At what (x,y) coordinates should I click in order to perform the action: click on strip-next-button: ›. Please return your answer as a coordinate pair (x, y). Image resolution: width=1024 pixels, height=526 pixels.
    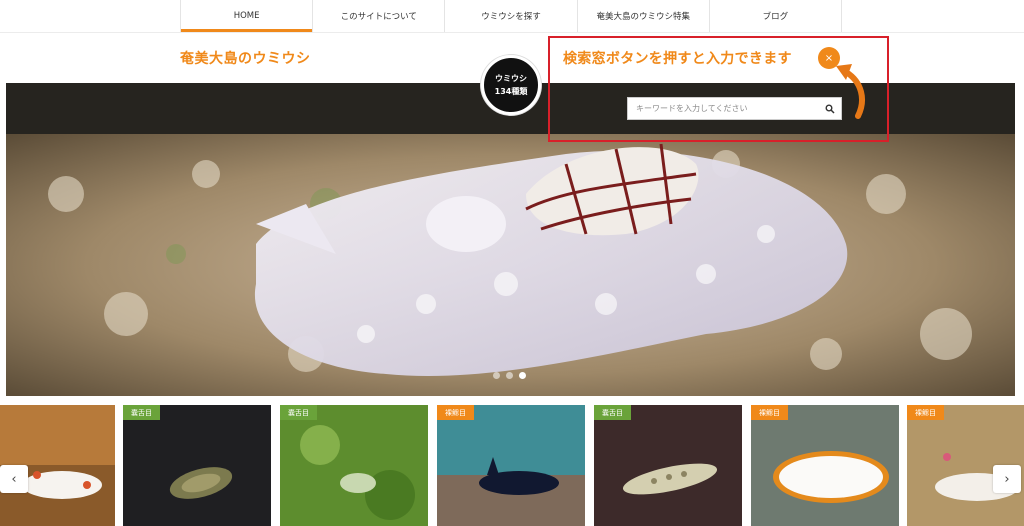
    Looking at the image, I should click on (1007, 479).